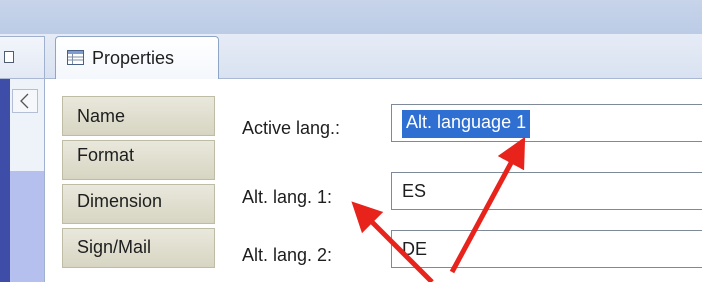 This screenshot has height=282, width=702. What do you see at coordinates (287, 197) in the screenshot?
I see `alt-lang1-label: Alt. lang. 1:` at bounding box center [287, 197].